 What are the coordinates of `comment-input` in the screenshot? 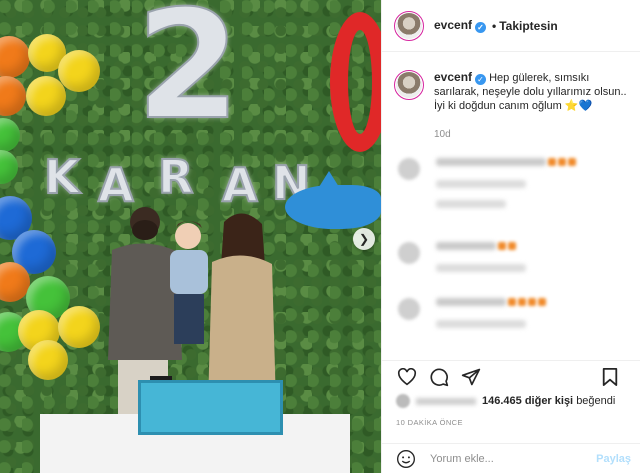 It's located at (505, 458).